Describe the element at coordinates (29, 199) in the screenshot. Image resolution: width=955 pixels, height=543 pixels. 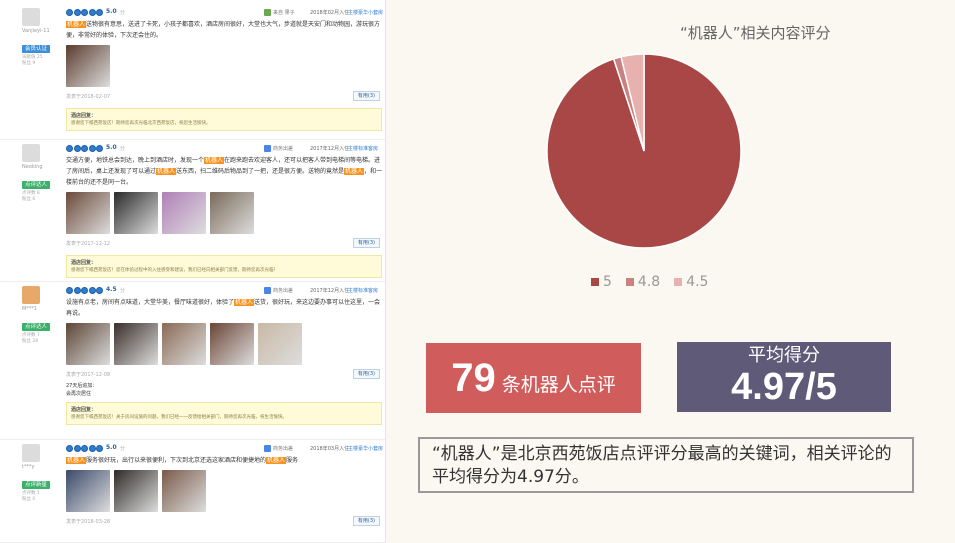
I see `user-stat: 粉丝 6` at that location.